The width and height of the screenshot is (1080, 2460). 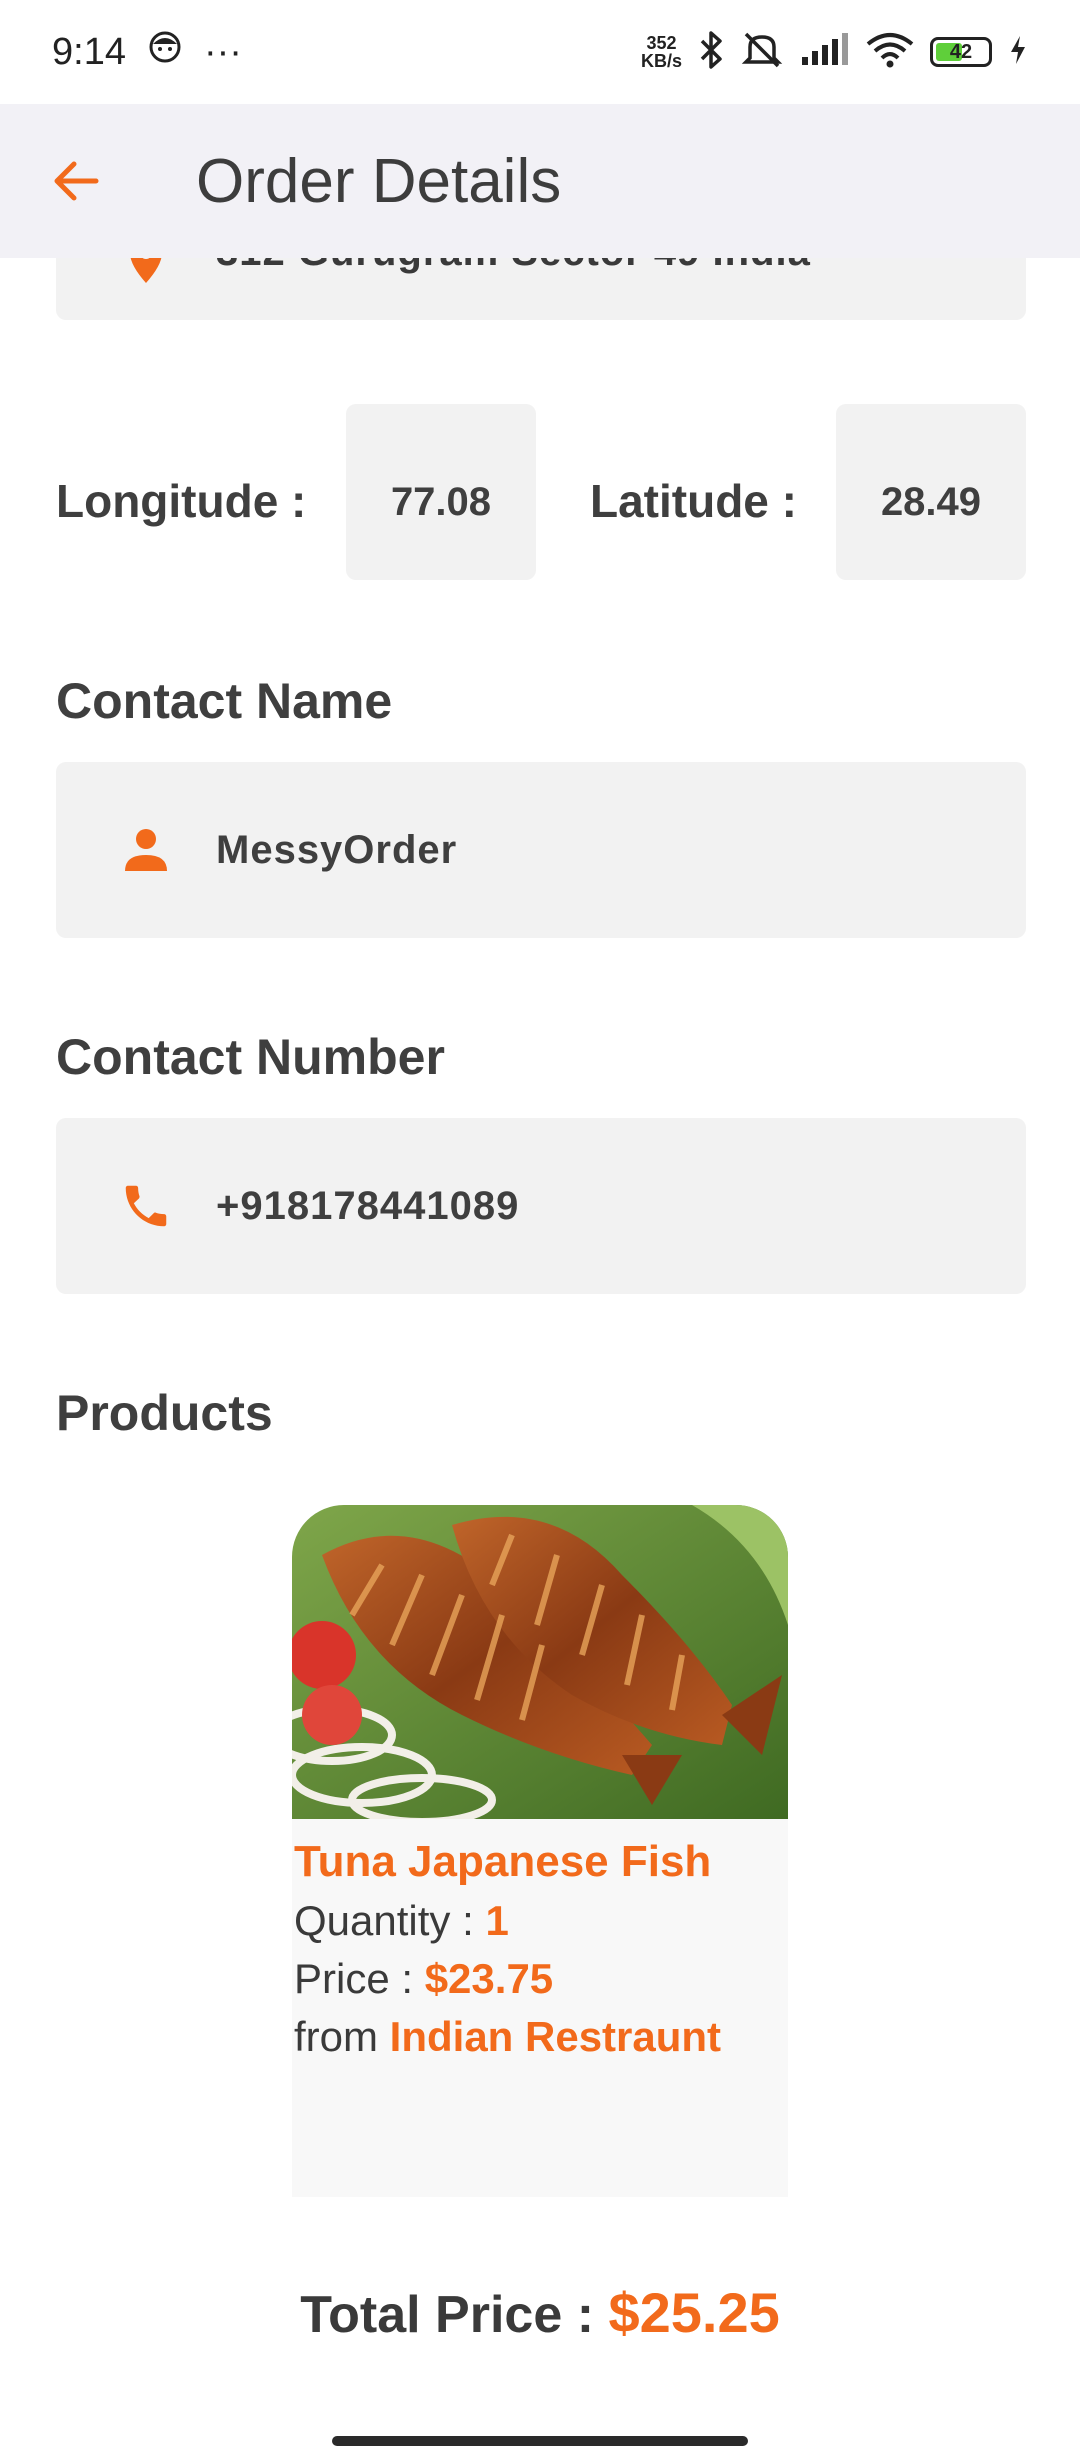 I want to click on battery-icon: 42, so click(x=961, y=52).